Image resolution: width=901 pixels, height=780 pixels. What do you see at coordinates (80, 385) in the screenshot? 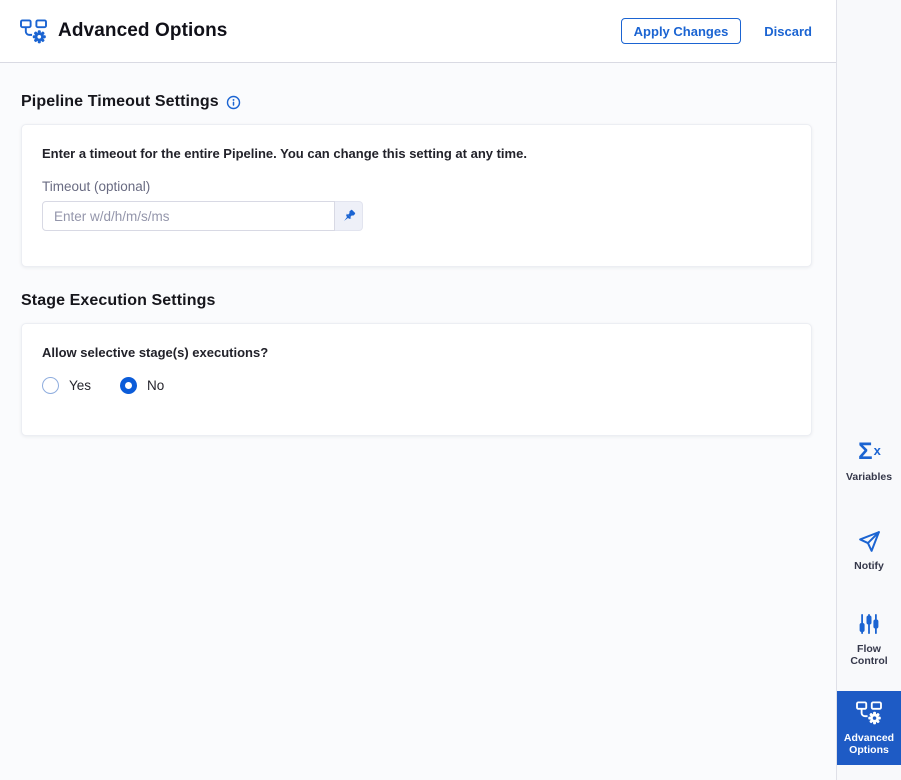
I see `radio-label-yes: Yes` at bounding box center [80, 385].